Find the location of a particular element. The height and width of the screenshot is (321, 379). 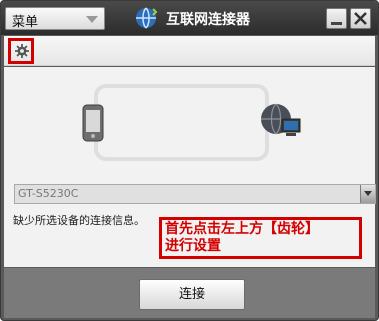

instruction-line-1: 首先点击左上方【齿轮】 is located at coordinates (242, 229).